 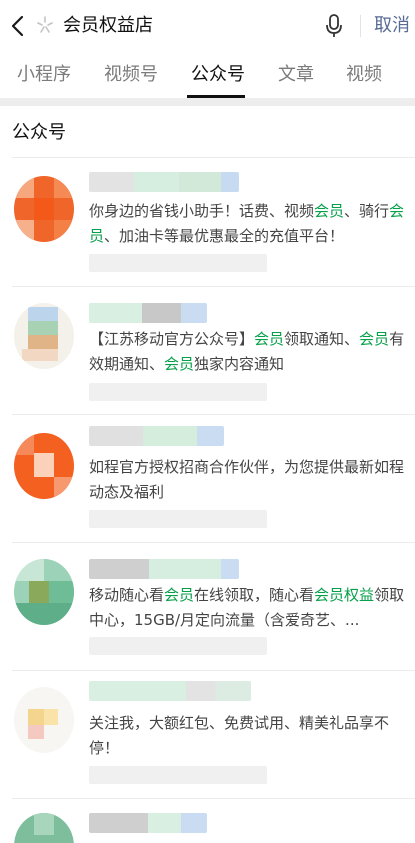 I want to click on section-gap, so click(x=207, y=102).